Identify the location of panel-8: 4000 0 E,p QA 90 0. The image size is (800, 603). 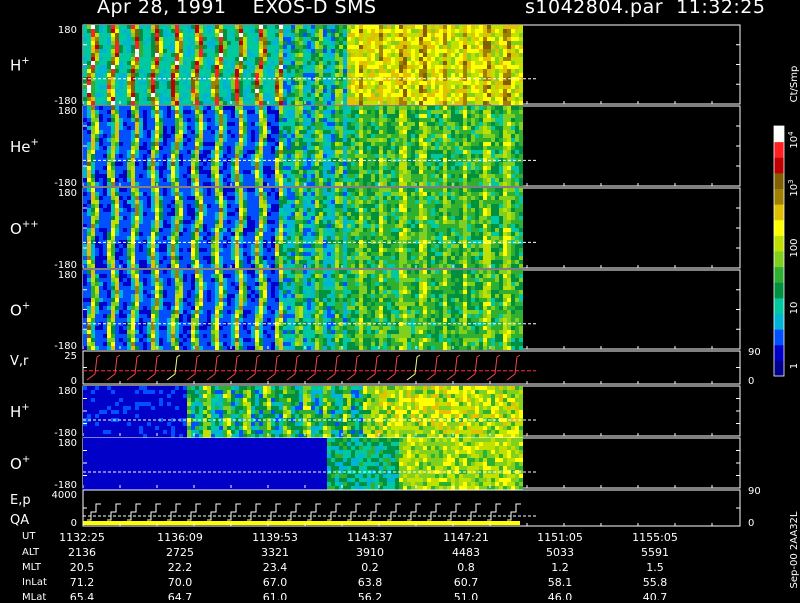
(385, 507).